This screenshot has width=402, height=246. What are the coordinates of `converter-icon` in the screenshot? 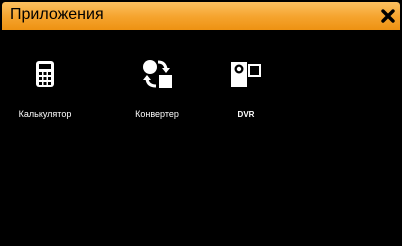 It's located at (157, 74).